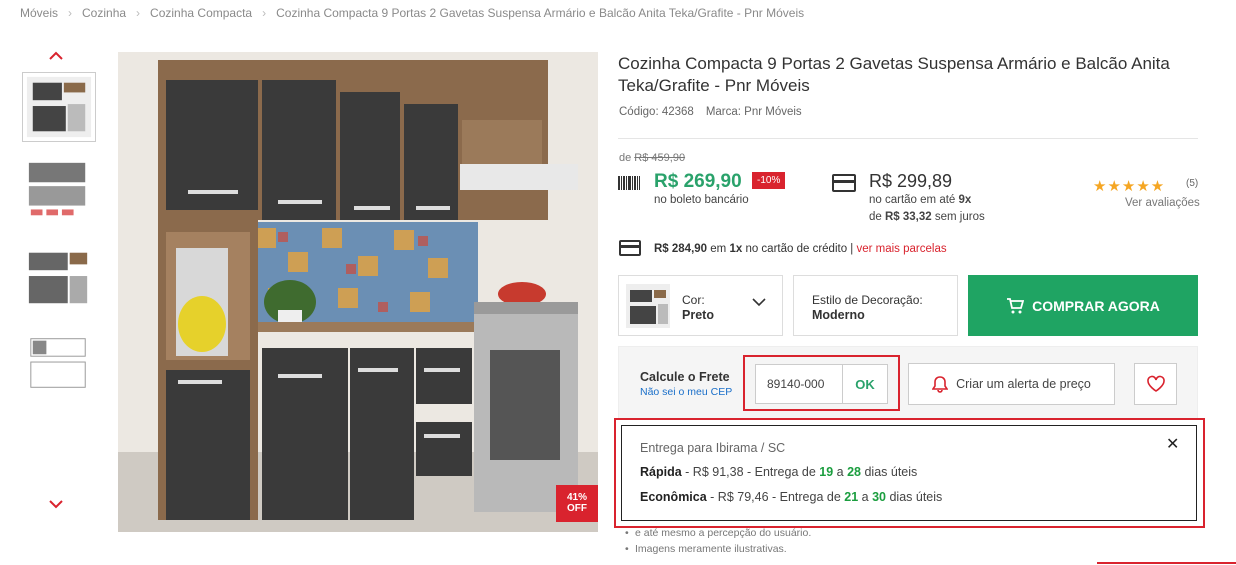  What do you see at coordinates (775, 497) in the screenshot?
I see `delivery-option-price: - R$ 79,46 - Entrega de` at bounding box center [775, 497].